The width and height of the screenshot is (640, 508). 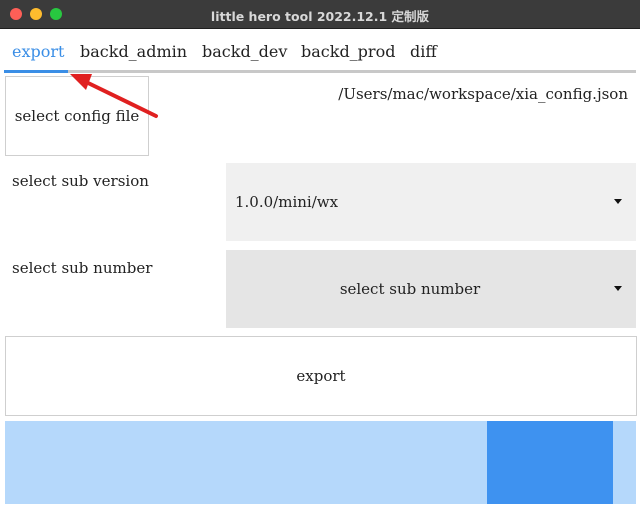 What do you see at coordinates (483, 94) in the screenshot?
I see `config-file-path: /Users/mac/workspace/xia_config.json` at bounding box center [483, 94].